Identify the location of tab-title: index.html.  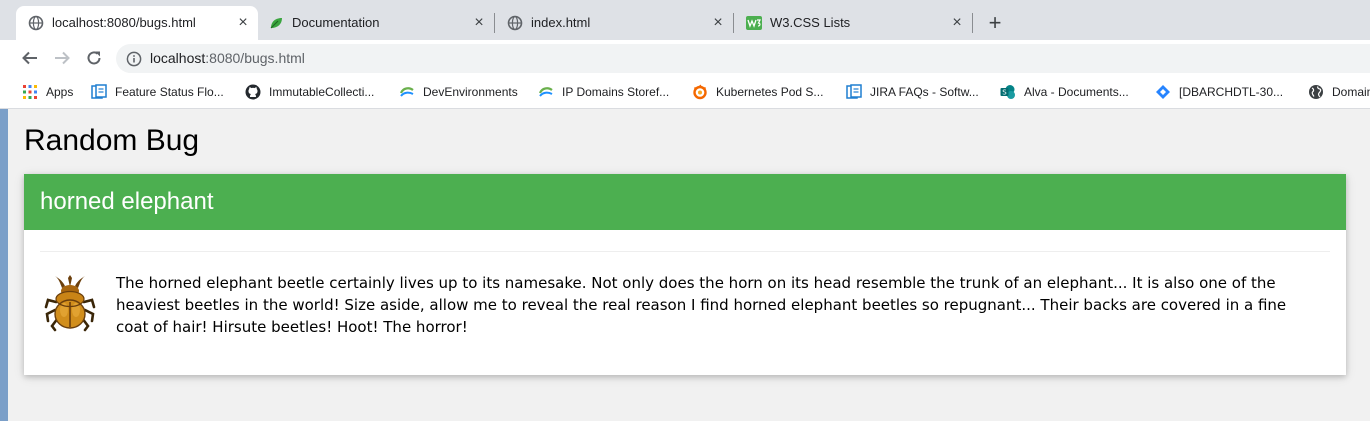
(561, 22).